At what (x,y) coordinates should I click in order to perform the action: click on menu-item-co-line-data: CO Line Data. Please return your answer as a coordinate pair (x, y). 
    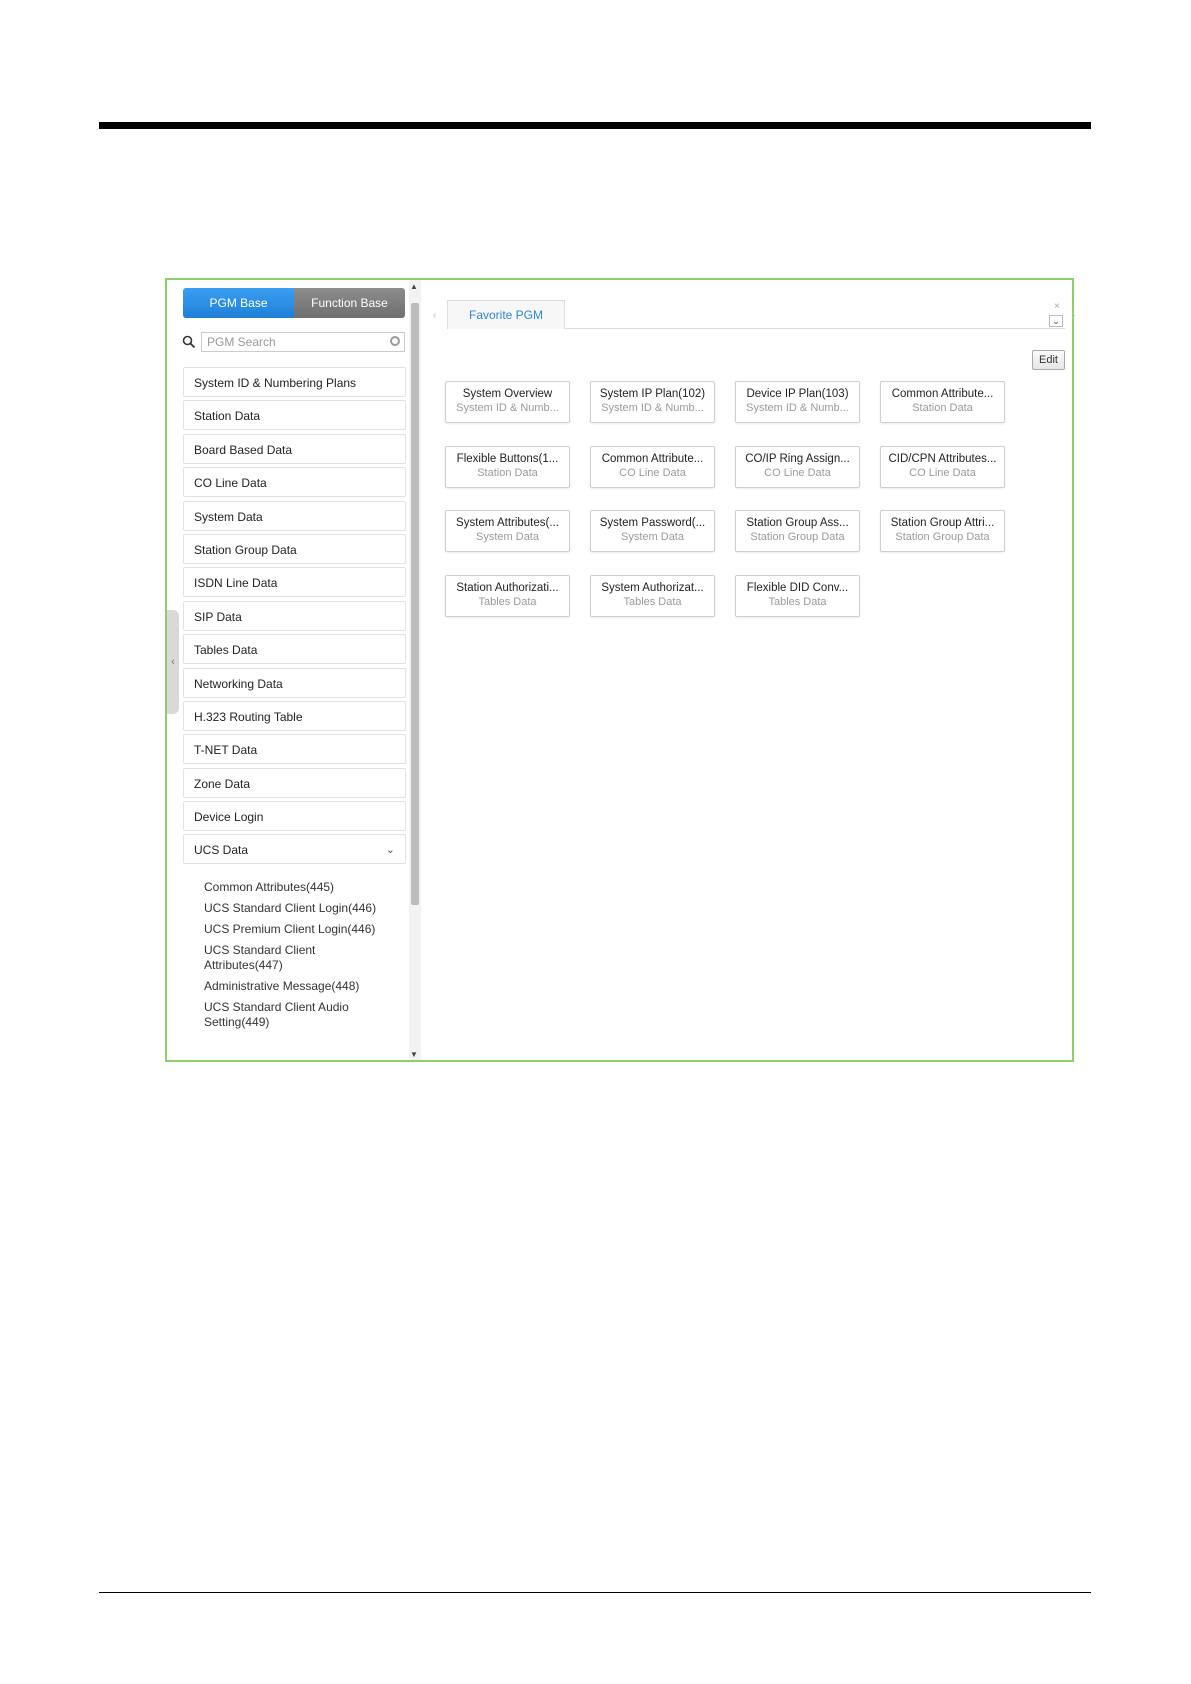
    Looking at the image, I should click on (294, 482).